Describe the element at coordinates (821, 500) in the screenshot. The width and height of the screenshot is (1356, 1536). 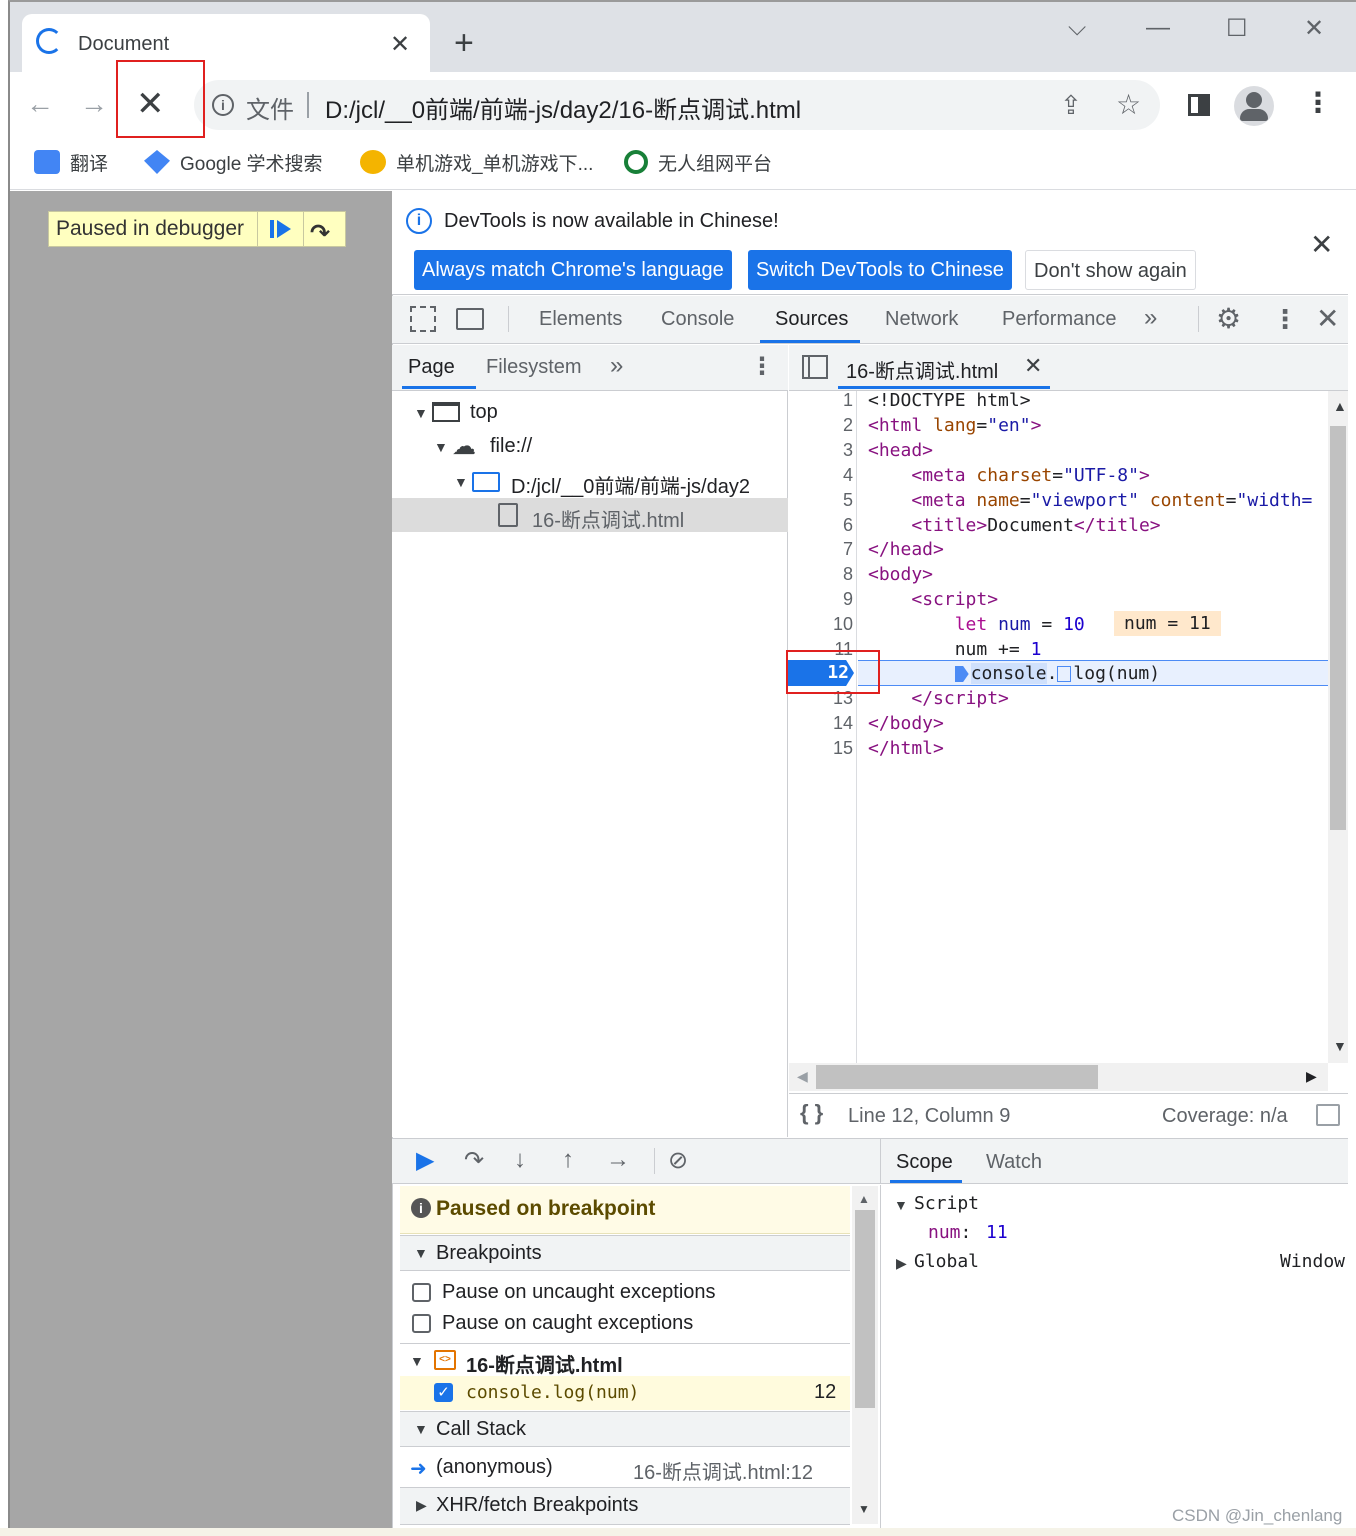
I see `line-number: 5` at that location.